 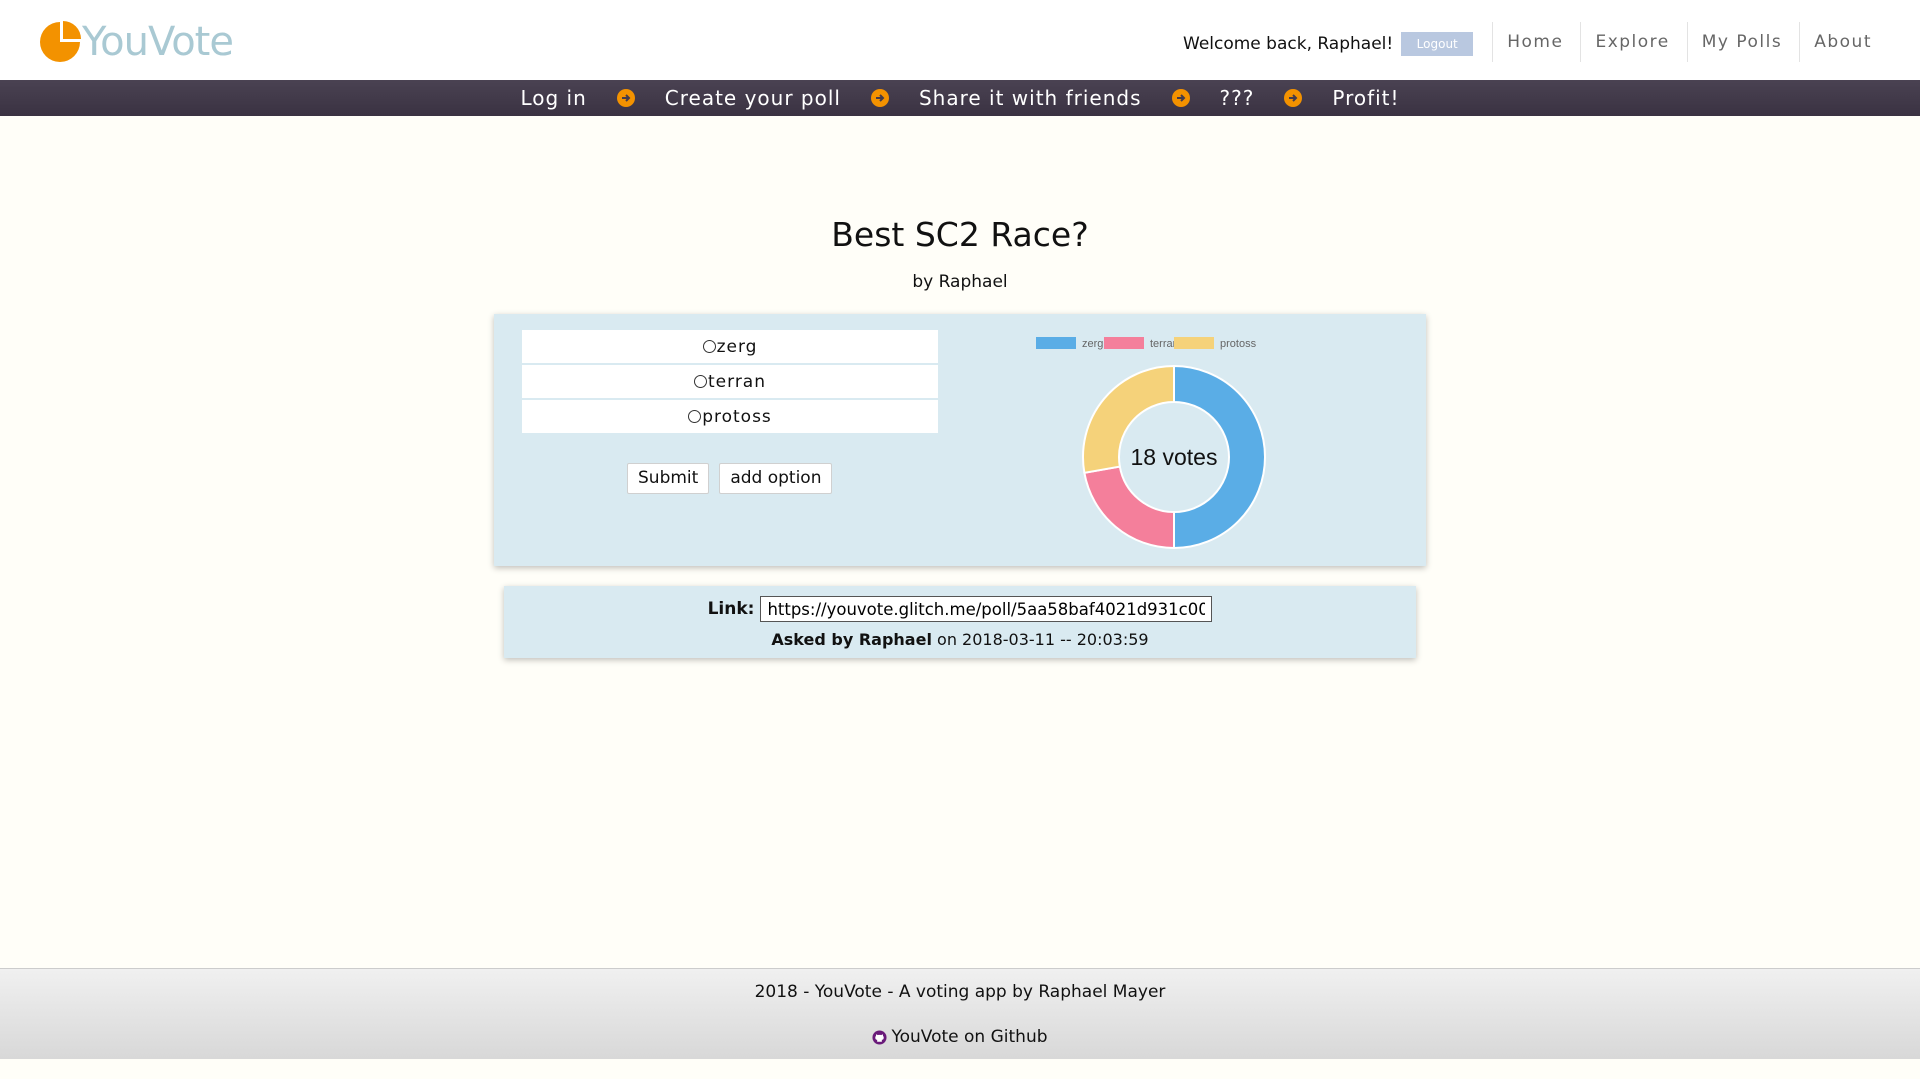 I want to click on main-nav: Home Explore My Polls About, so click(x=1690, y=42).